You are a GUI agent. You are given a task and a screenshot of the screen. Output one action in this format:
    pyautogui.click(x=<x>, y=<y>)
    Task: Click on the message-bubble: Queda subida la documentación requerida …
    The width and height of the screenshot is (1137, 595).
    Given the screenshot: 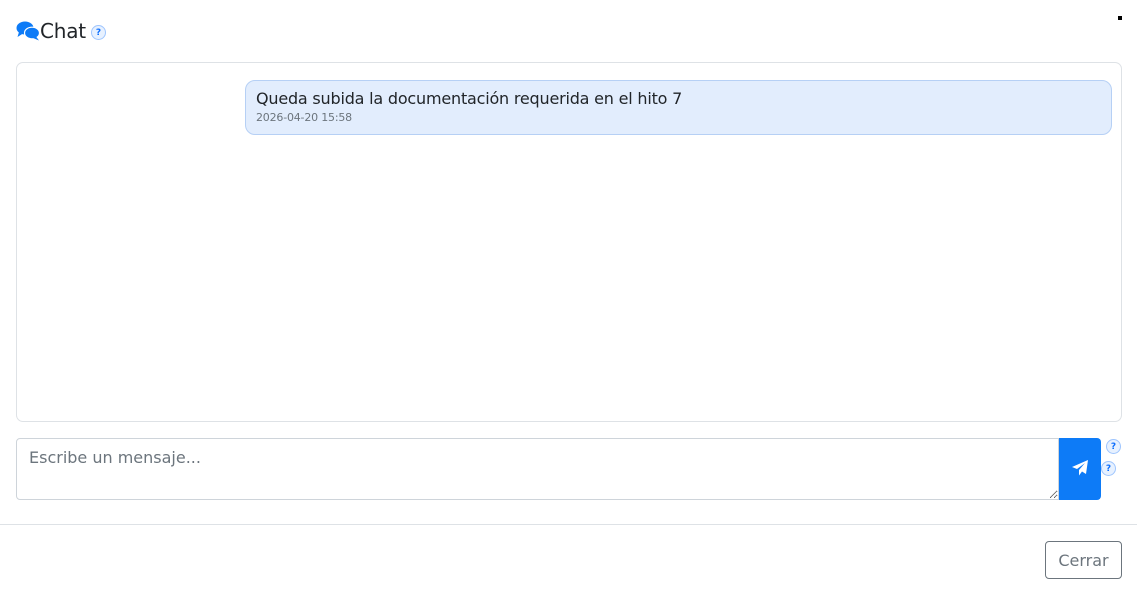 What is the action you would take?
    pyautogui.click(x=678, y=107)
    